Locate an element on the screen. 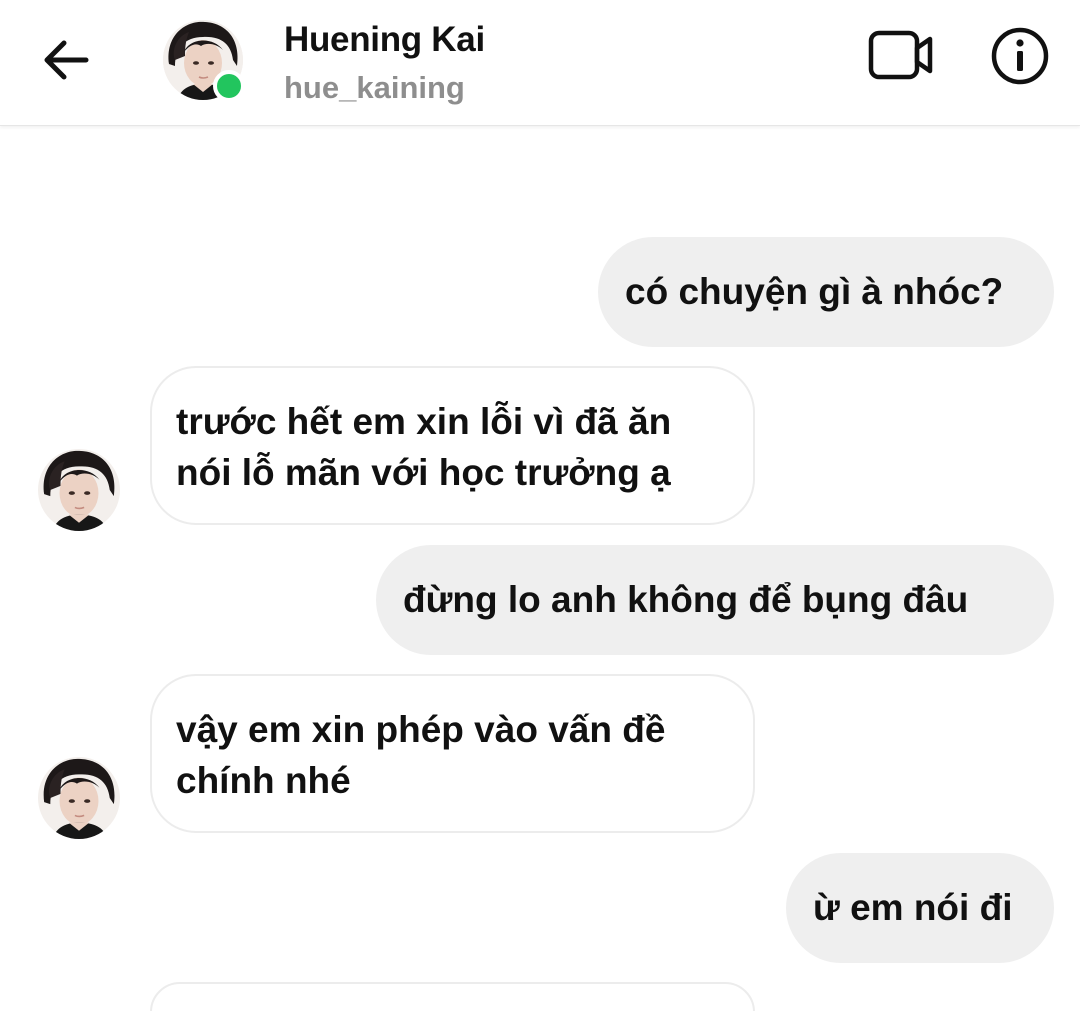 The width and height of the screenshot is (1080, 1011). contact-name: Huening Kai is located at coordinates (384, 40).